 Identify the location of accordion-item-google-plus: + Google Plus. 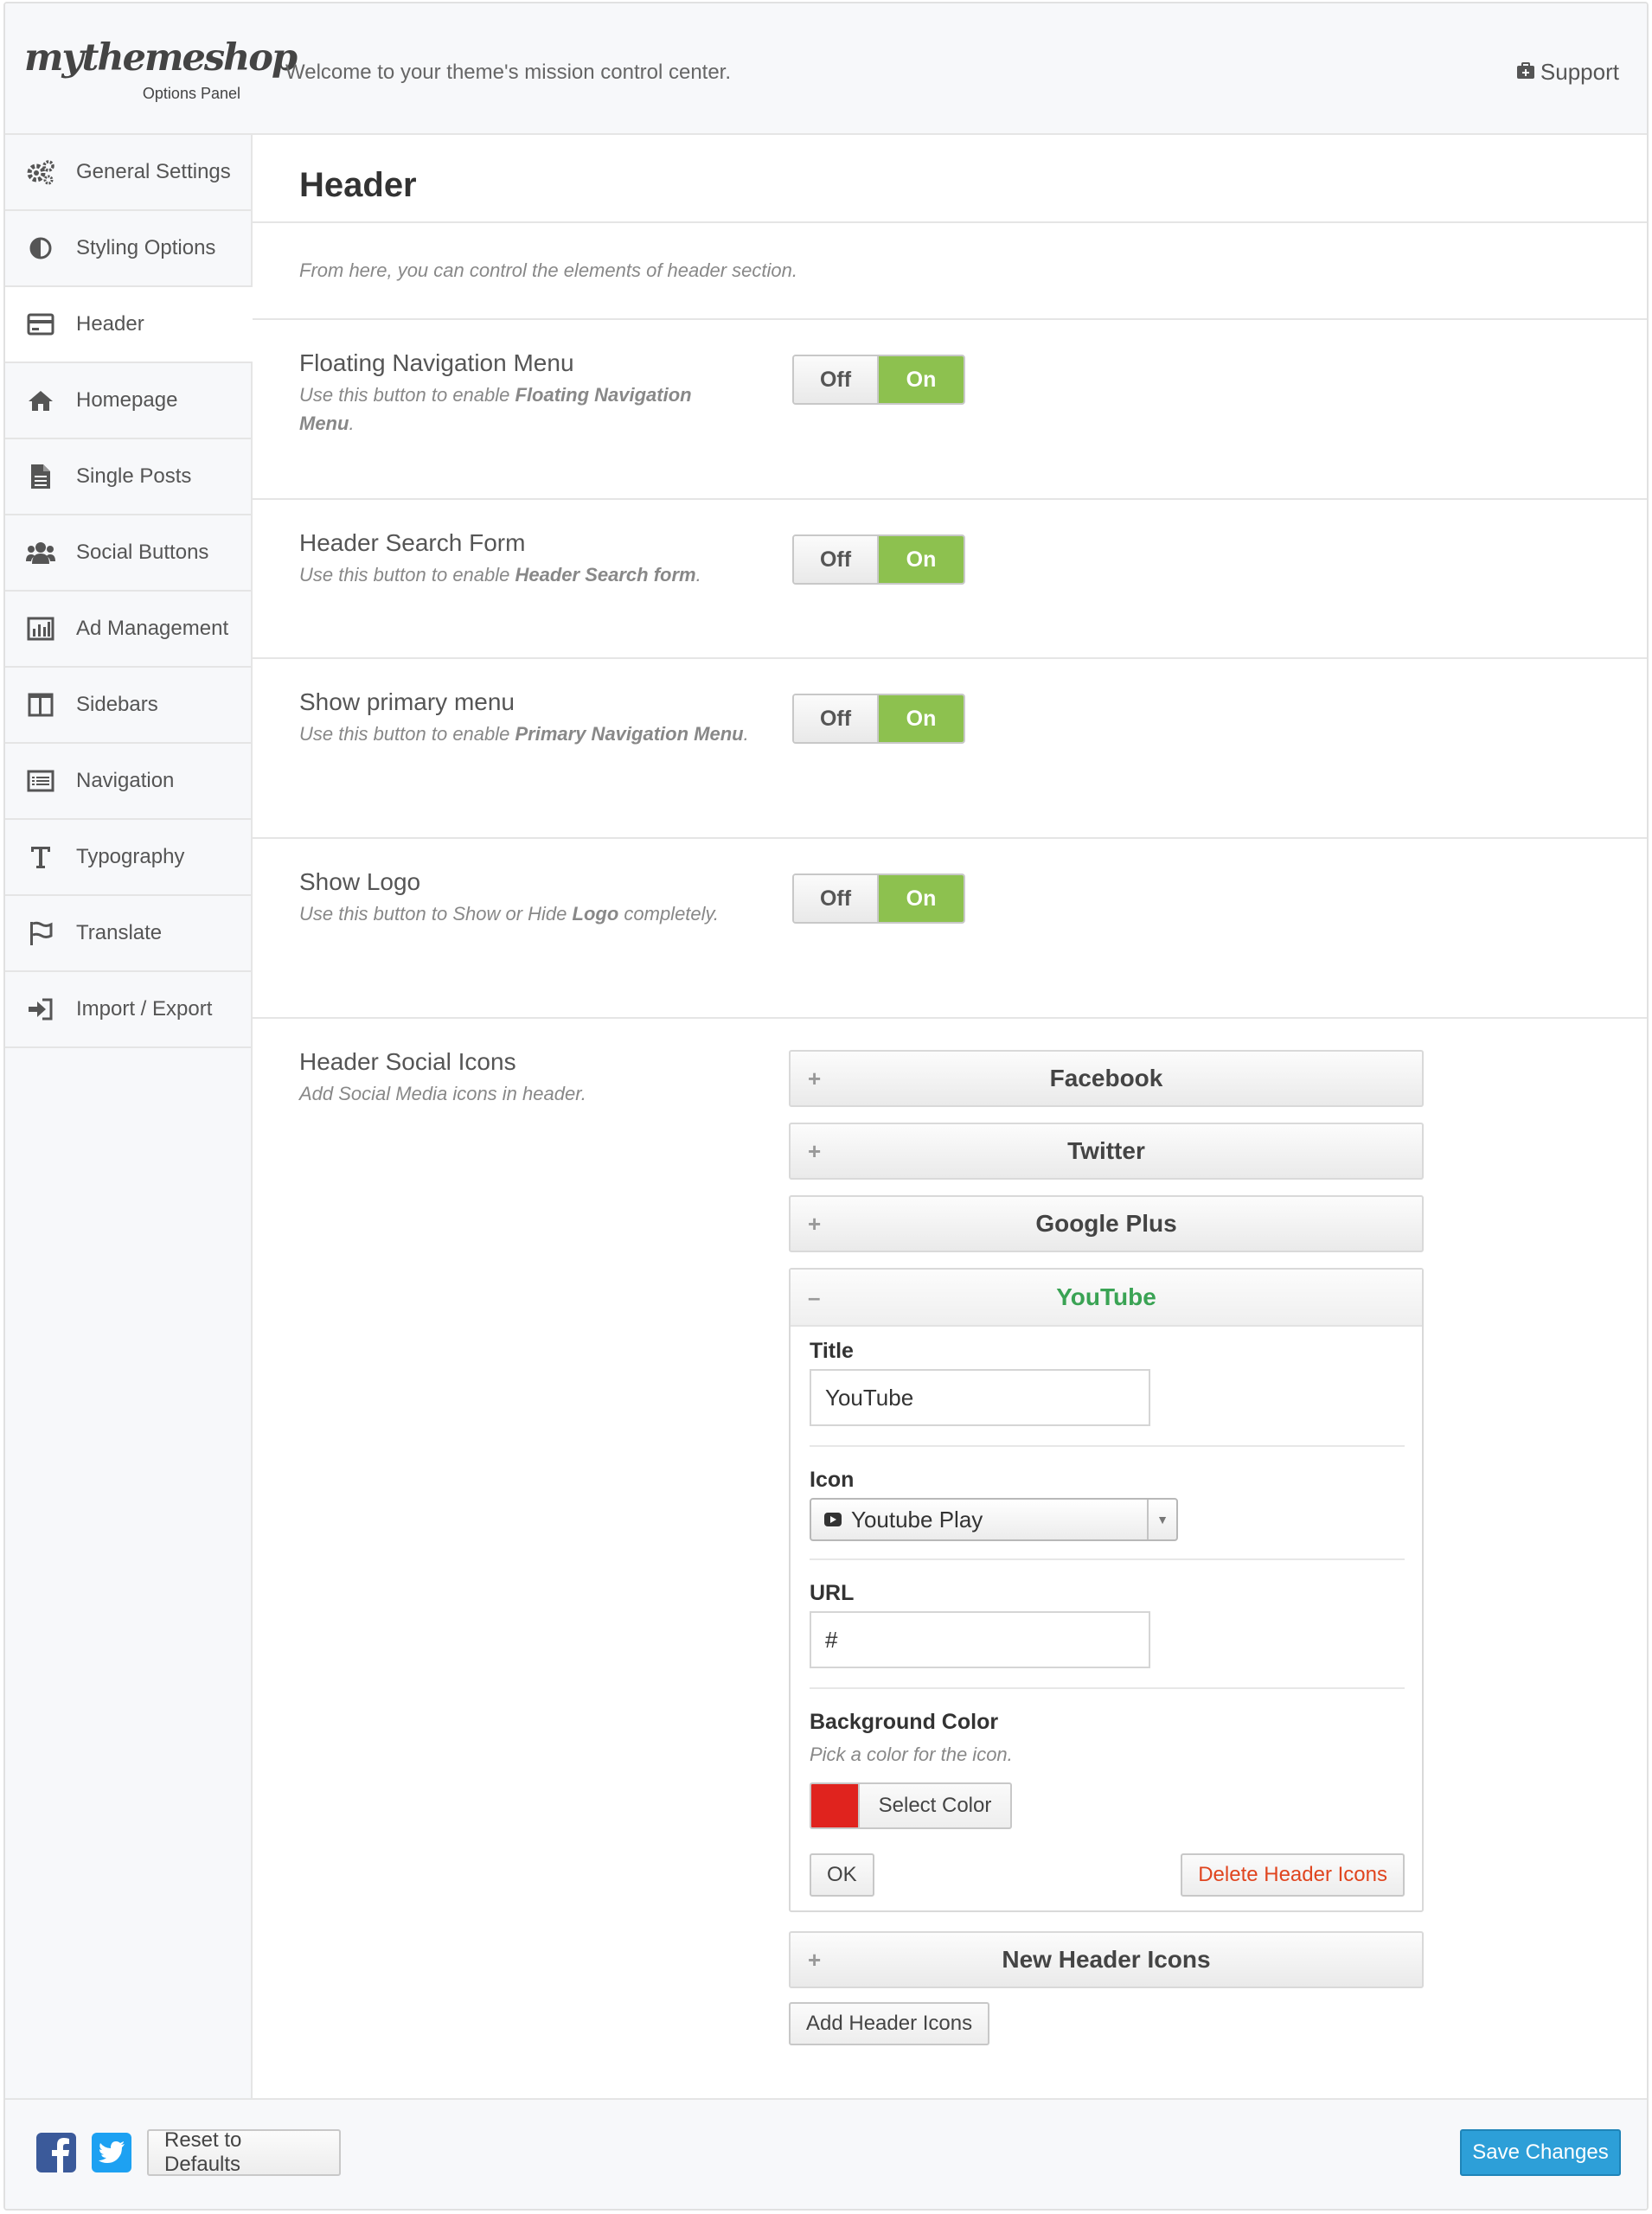
(1106, 1223).